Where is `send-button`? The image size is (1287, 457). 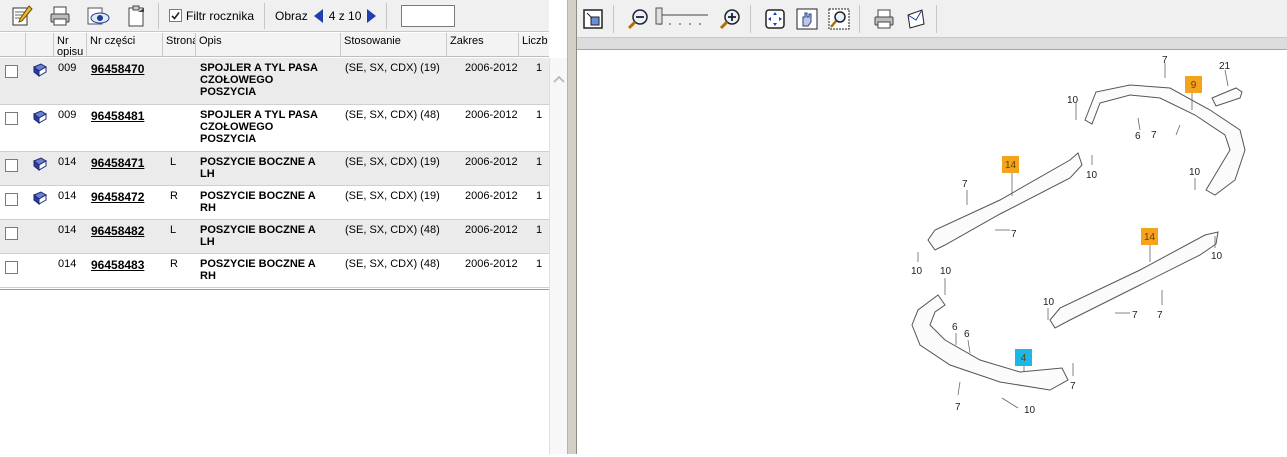 send-button is located at coordinates (916, 19).